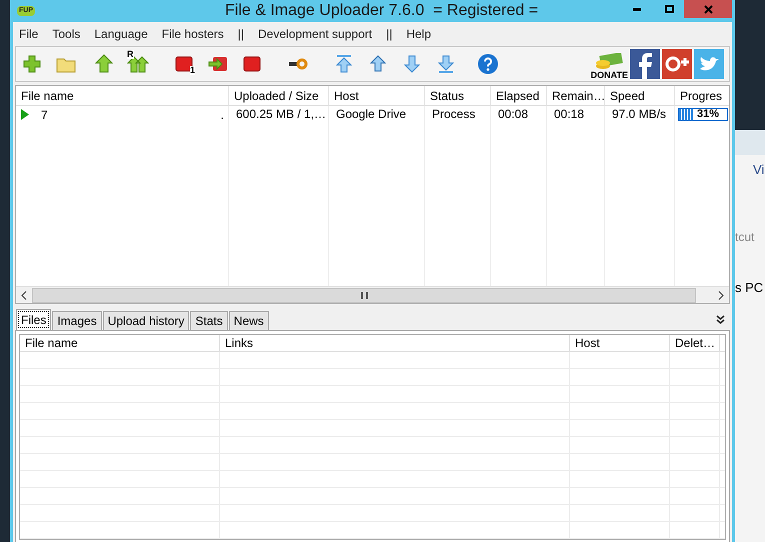 The width and height of the screenshot is (765, 542). What do you see at coordinates (720, 319) in the screenshot?
I see `double-chevron-icon` at bounding box center [720, 319].